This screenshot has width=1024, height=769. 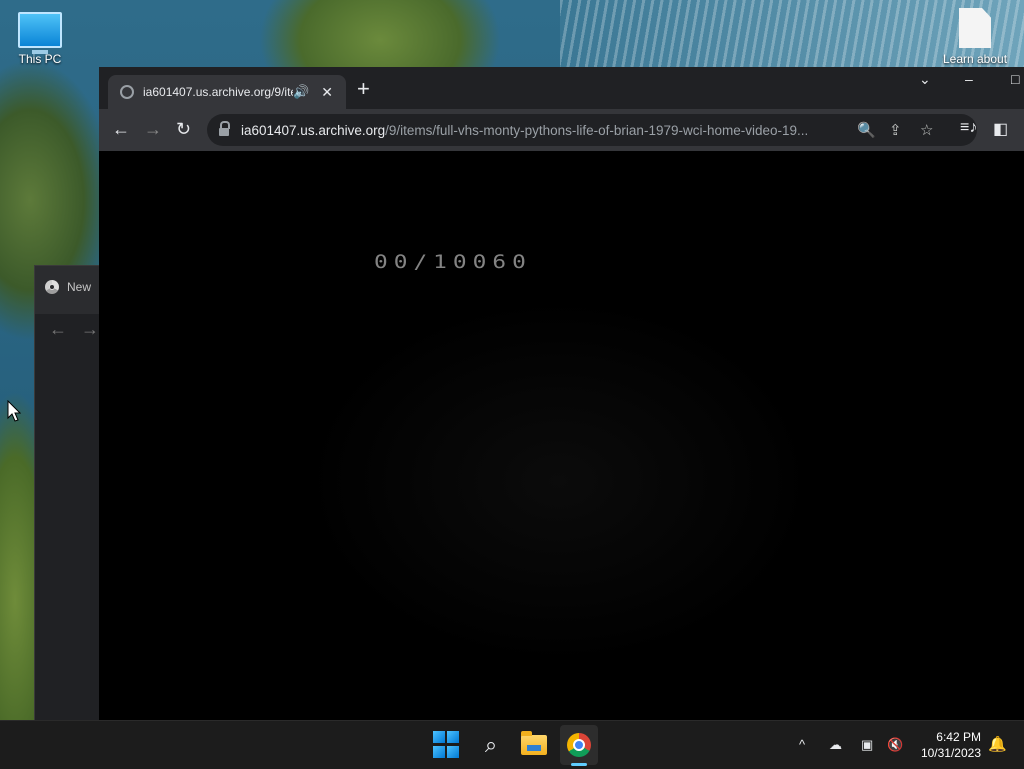 I want to click on zoom-icon: 🔍, so click(x=866, y=130).